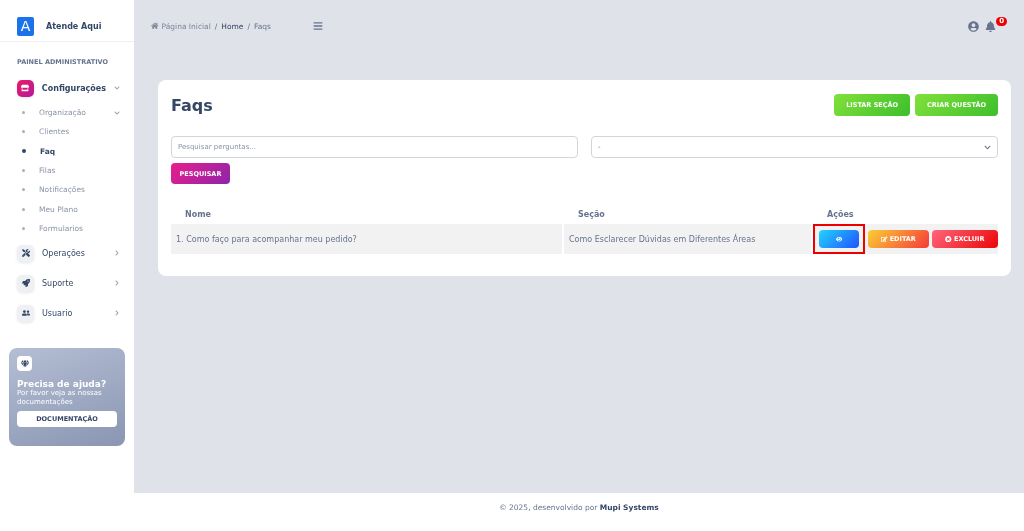 The image size is (1024, 531). I want to click on users-icon, so click(25, 313).